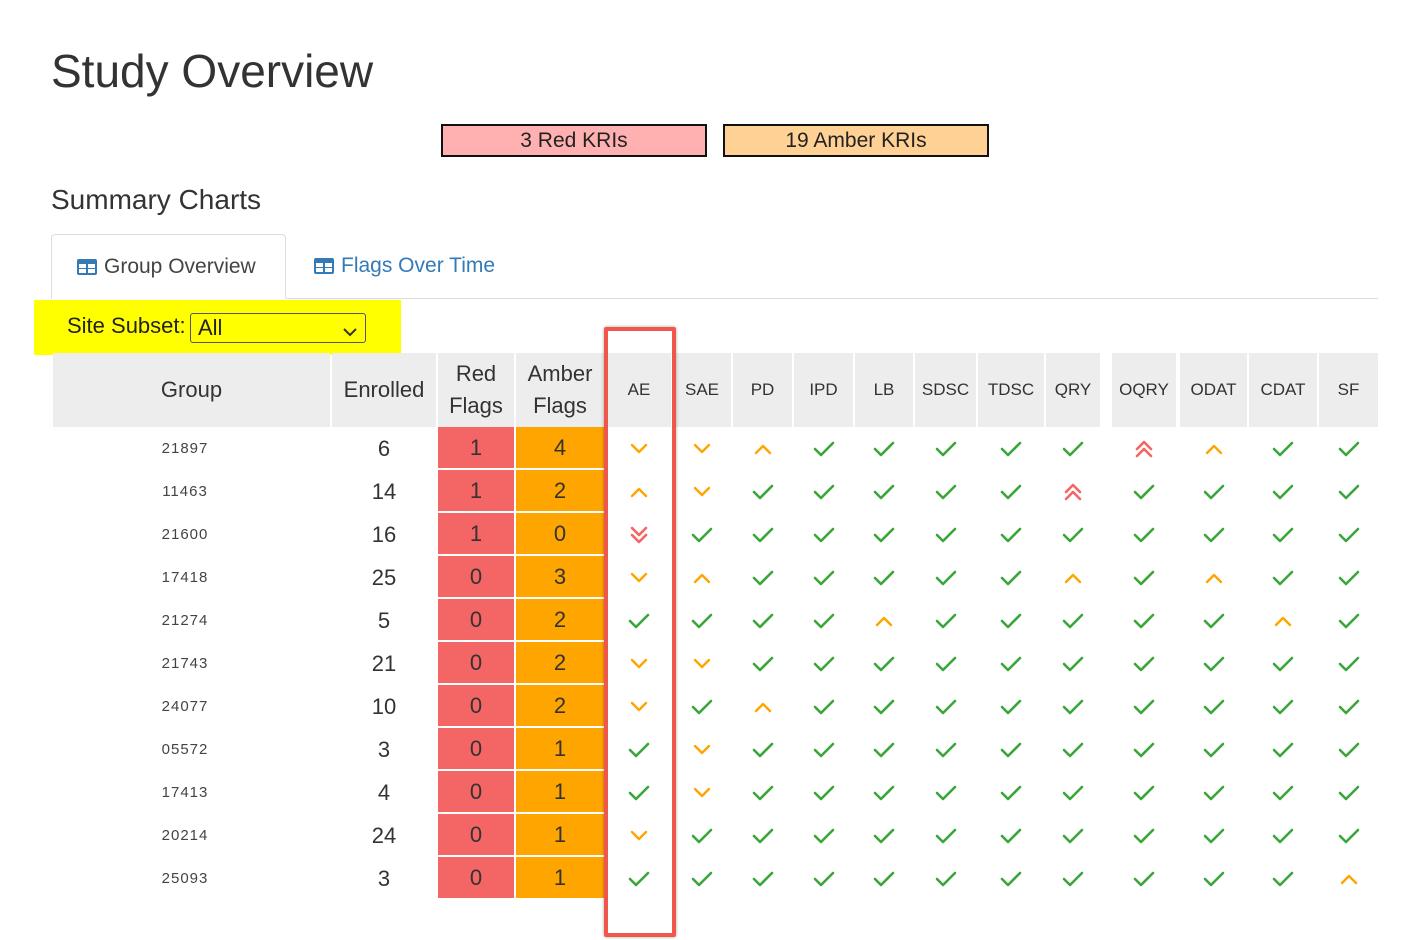 The height and width of the screenshot is (940, 1414). What do you see at coordinates (191, 390) in the screenshot?
I see `header-group: Group` at bounding box center [191, 390].